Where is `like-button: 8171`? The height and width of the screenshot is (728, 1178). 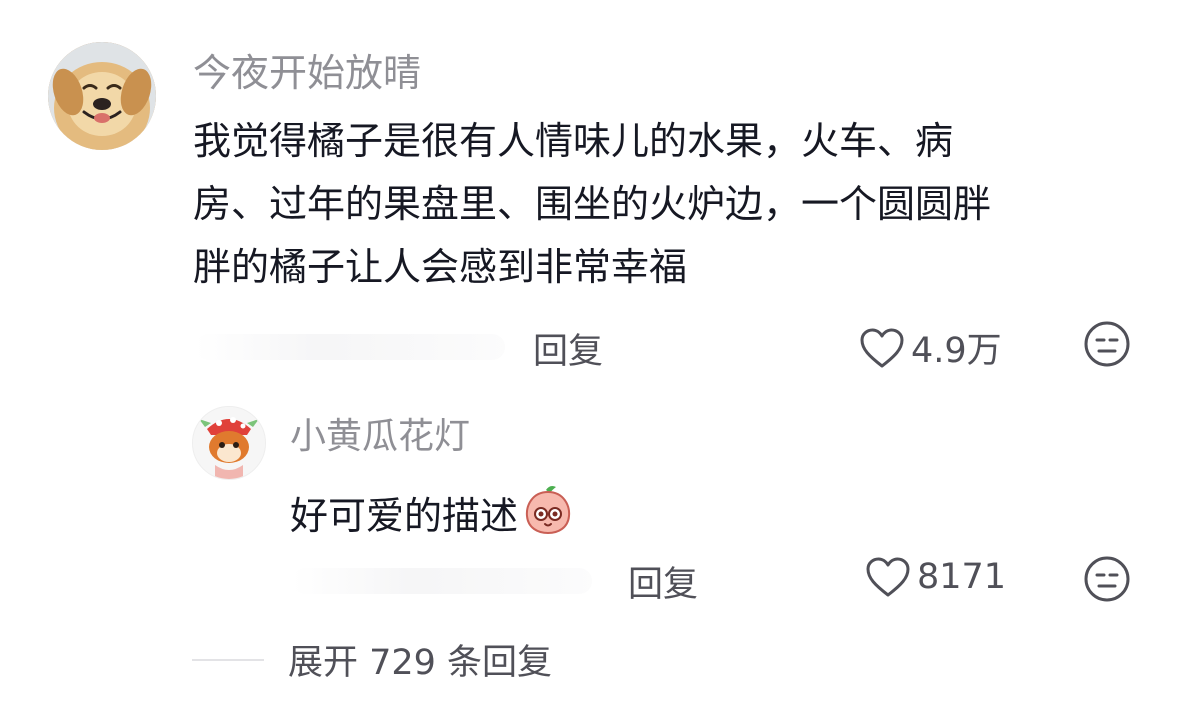 like-button: 8171 is located at coordinates (935, 577).